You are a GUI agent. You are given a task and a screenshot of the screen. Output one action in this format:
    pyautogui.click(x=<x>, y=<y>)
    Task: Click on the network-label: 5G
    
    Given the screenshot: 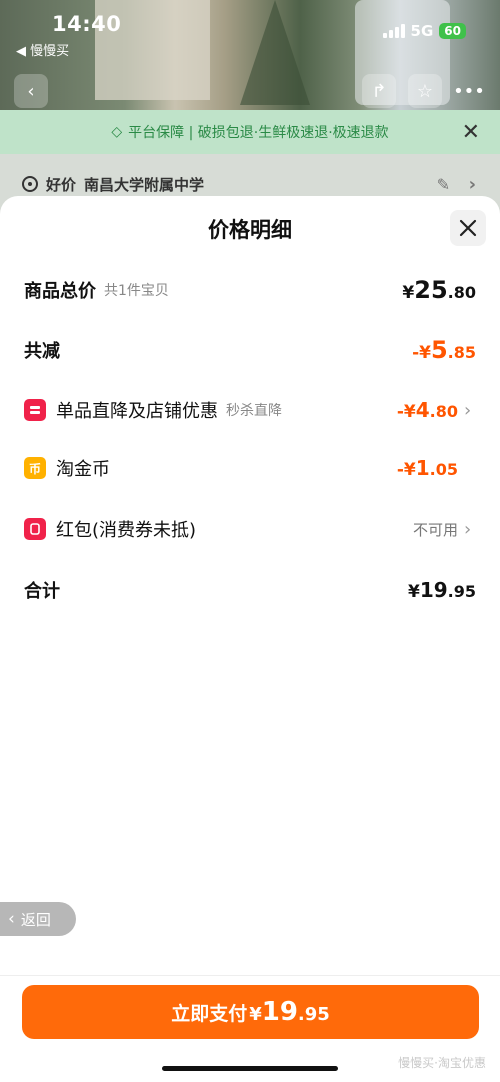 What is the action you would take?
    pyautogui.click(x=422, y=31)
    